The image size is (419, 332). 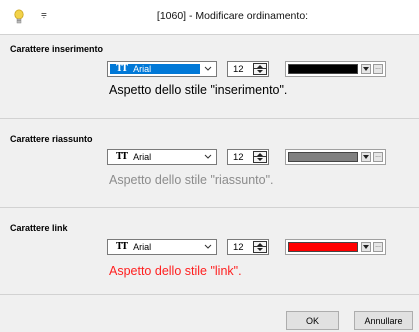 I want to click on section-title: Carattere link, so click(x=39, y=228).